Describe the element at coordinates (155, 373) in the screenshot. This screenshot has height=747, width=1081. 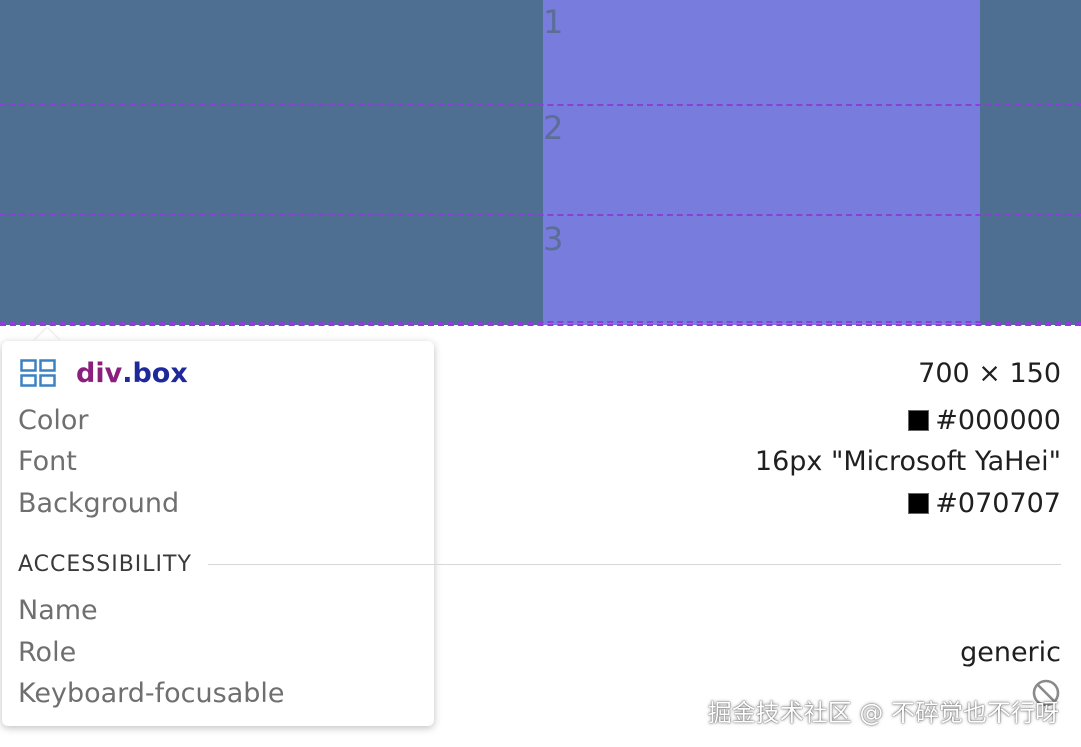
I see `selector-class: .box` at that location.